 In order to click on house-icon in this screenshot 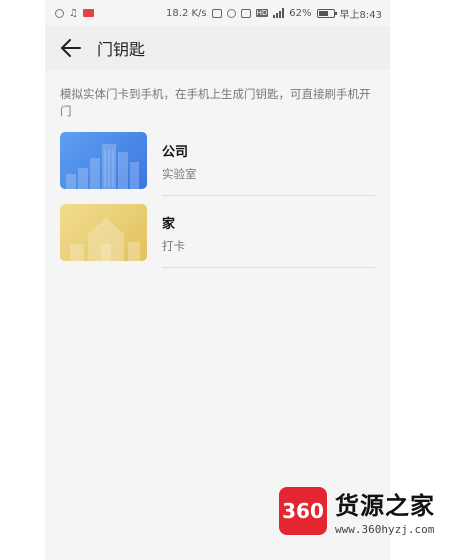, I will do `click(105, 239)`.